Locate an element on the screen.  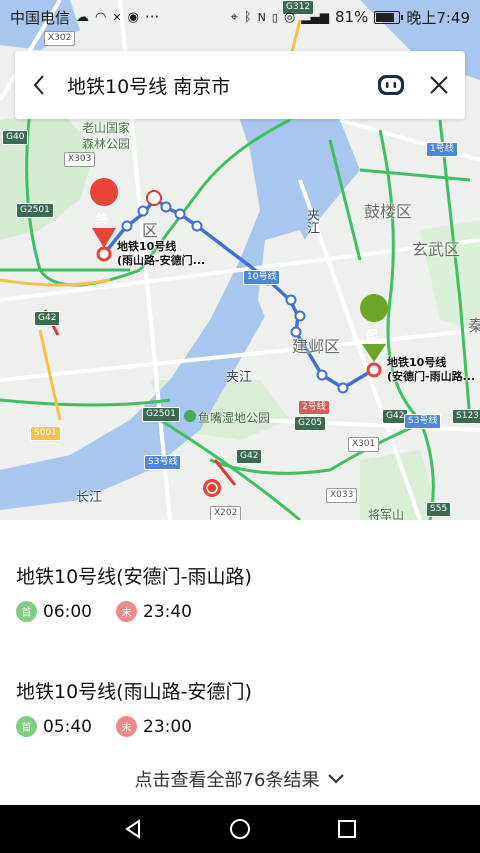
more-notifications-icon: ··· is located at coordinates (152, 17).